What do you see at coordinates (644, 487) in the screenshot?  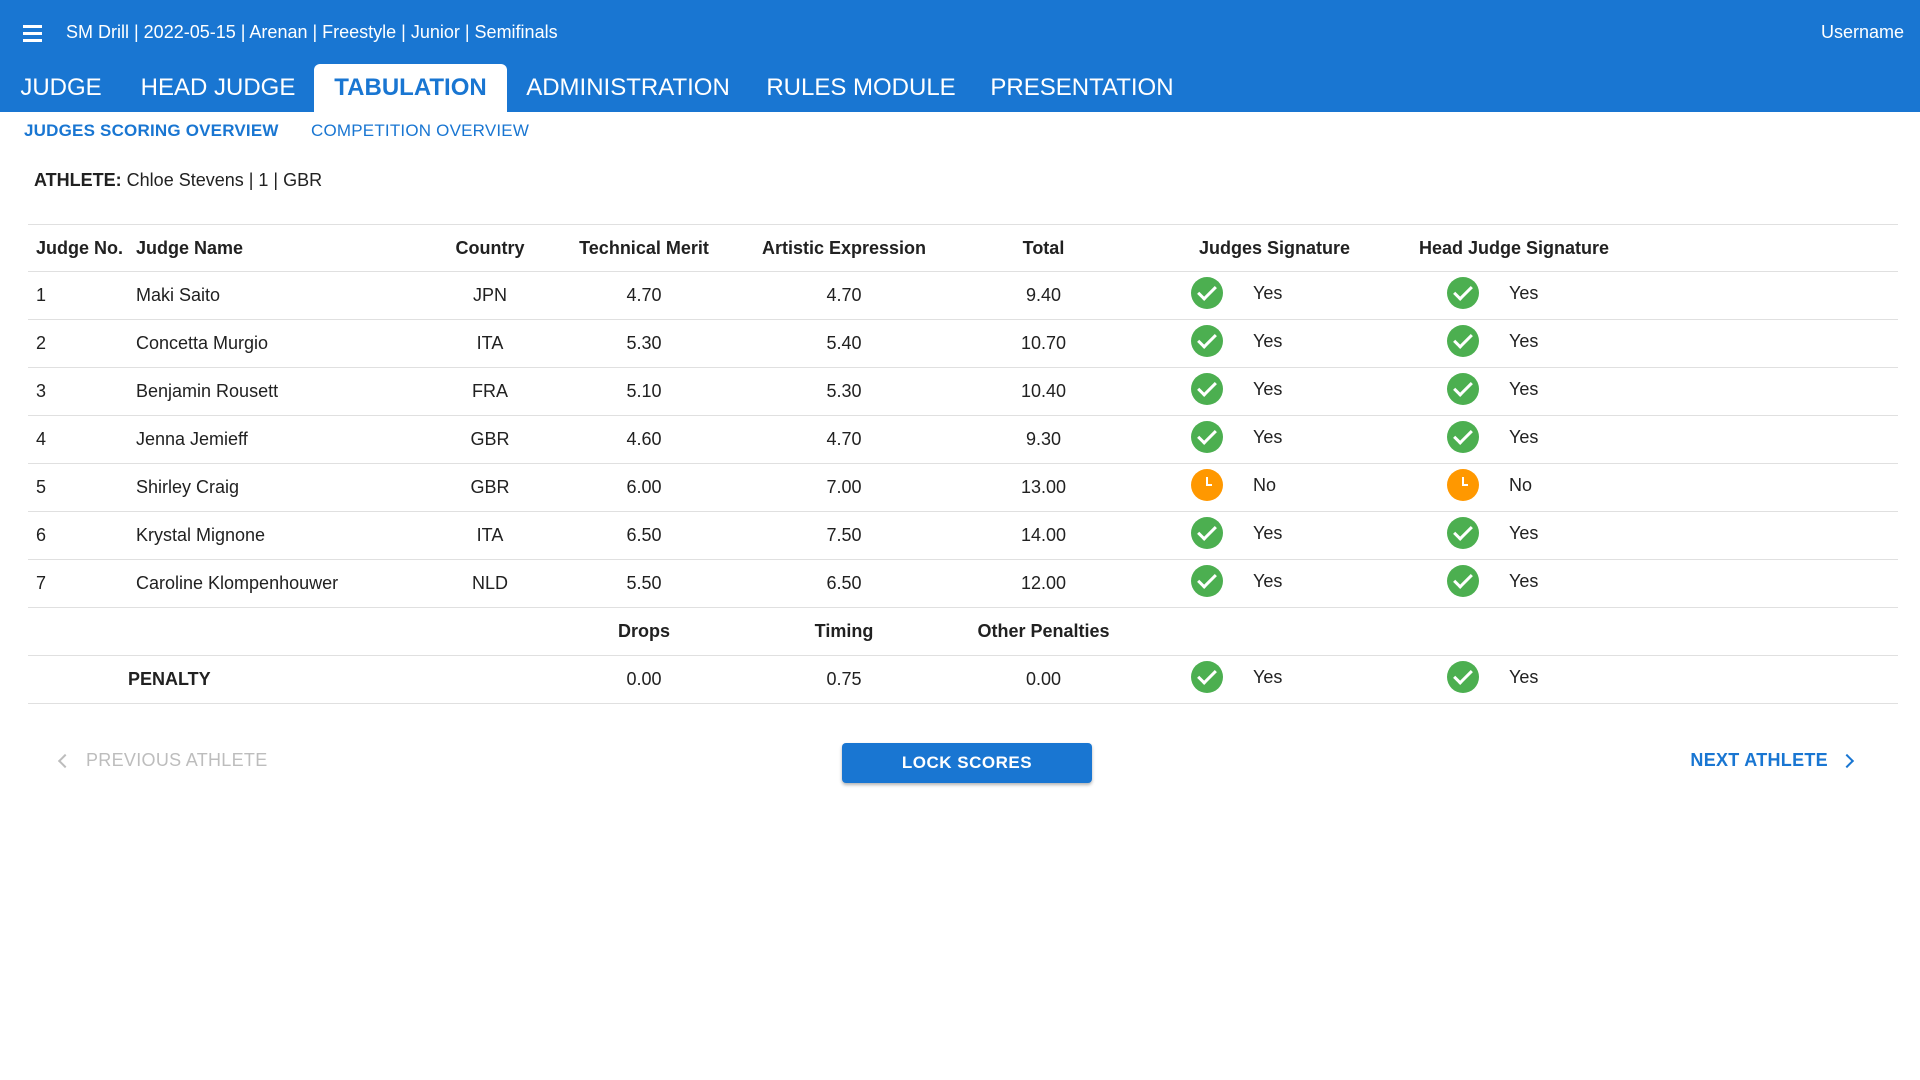 I see `technical-merit: 6.00` at bounding box center [644, 487].